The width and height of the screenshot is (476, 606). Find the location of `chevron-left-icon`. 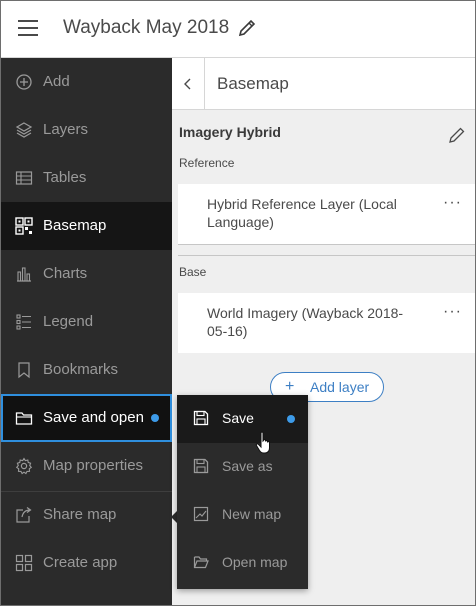

chevron-left-icon is located at coordinates (188, 86).